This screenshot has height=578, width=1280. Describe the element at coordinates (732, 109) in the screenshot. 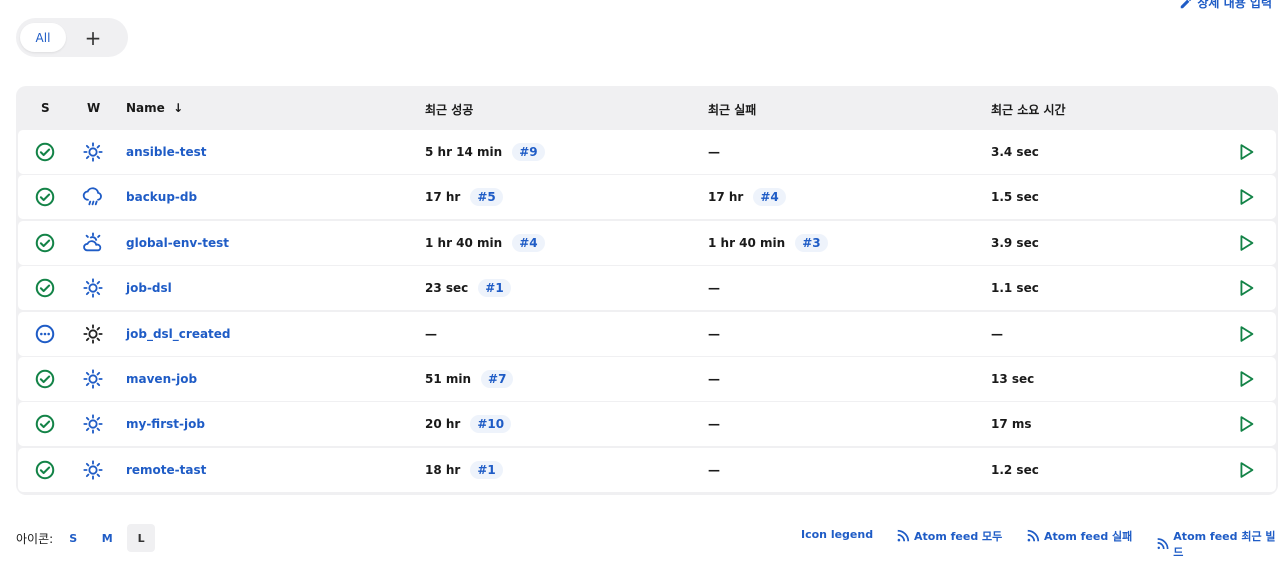

I see `column-last-failure: 최근 실패` at that location.